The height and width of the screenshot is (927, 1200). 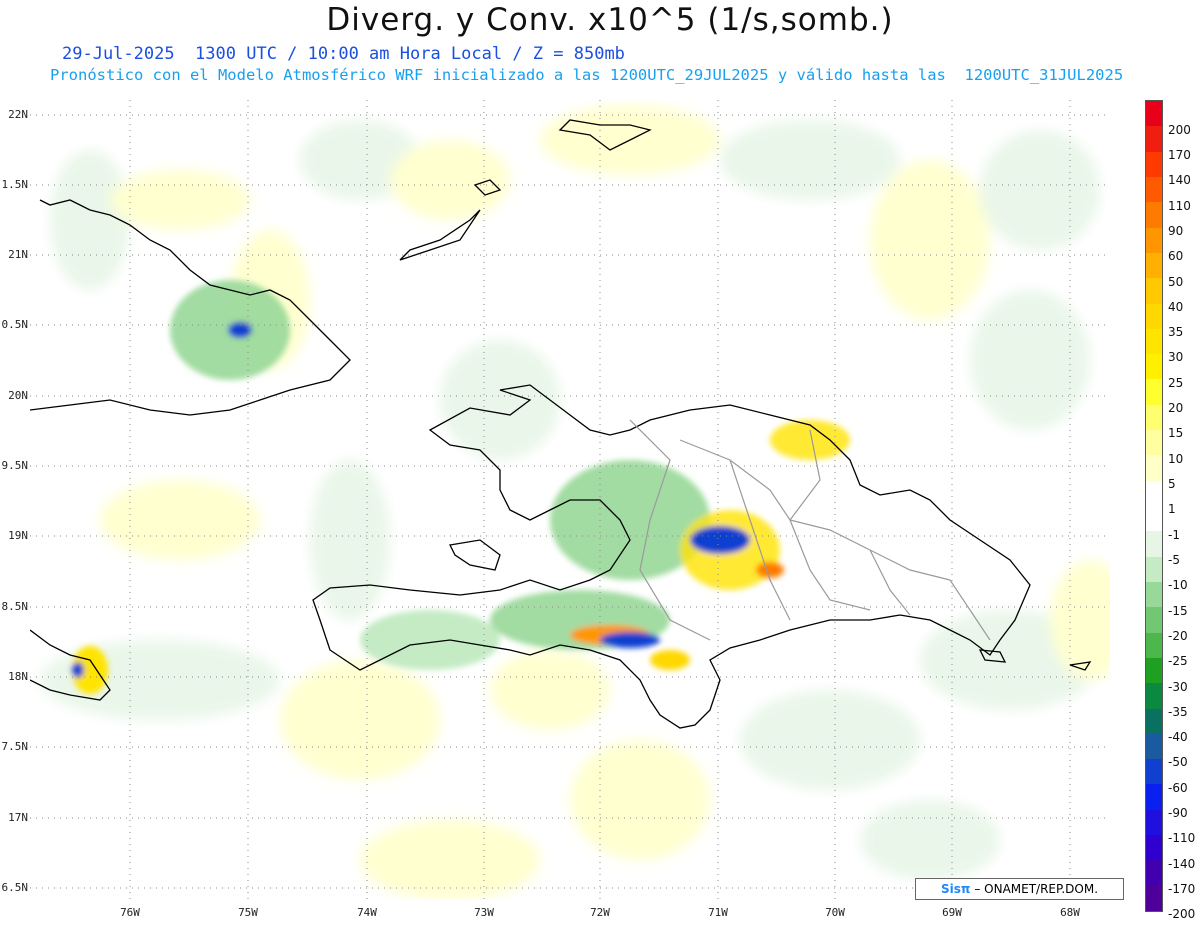 I want to click on legend-label: 90, so click(x=1176, y=230).